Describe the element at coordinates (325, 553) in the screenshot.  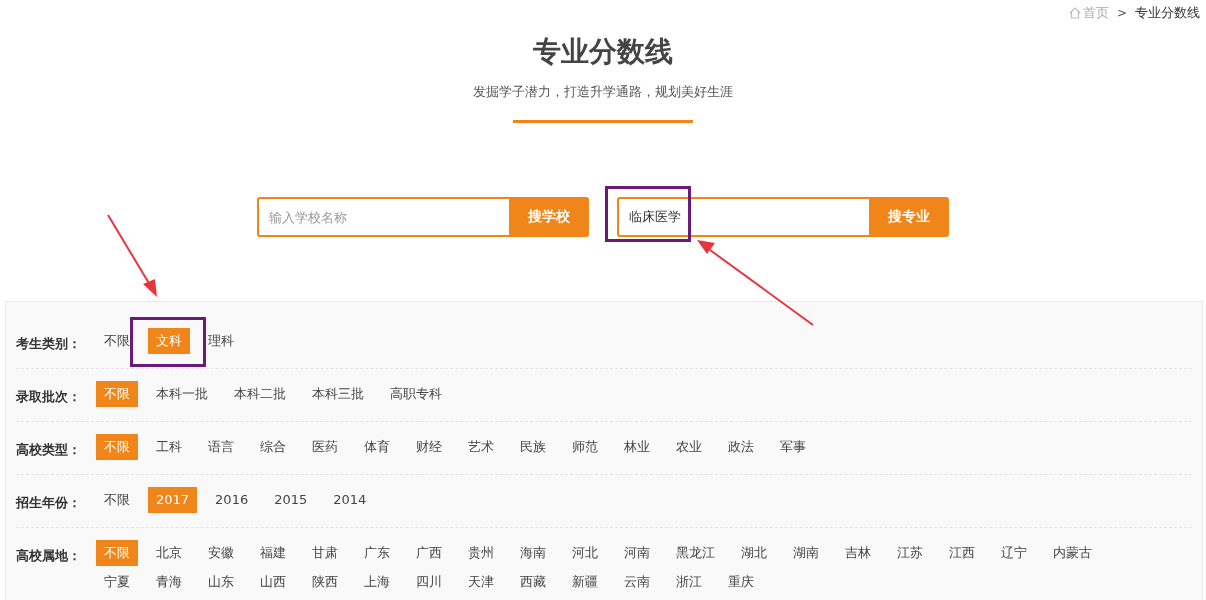
I see `filter-option: 甘肃` at that location.